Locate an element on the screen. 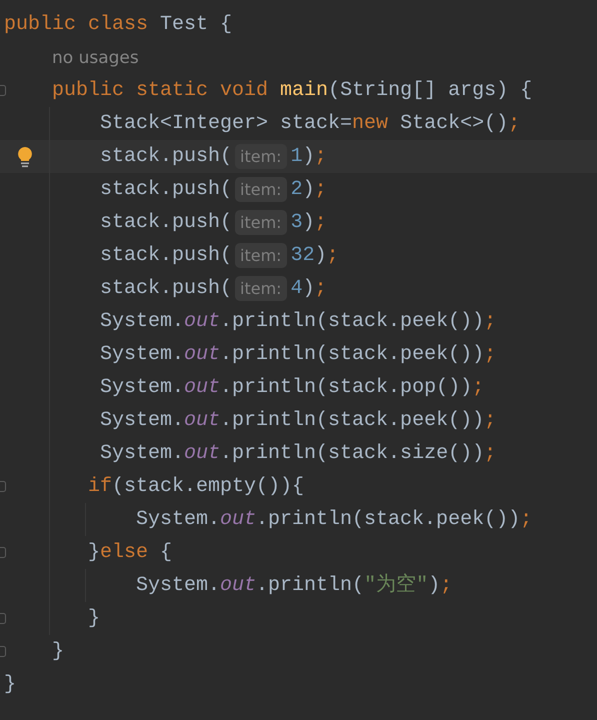  code-text: public static void main(String[] args) { is located at coordinates (292, 90).